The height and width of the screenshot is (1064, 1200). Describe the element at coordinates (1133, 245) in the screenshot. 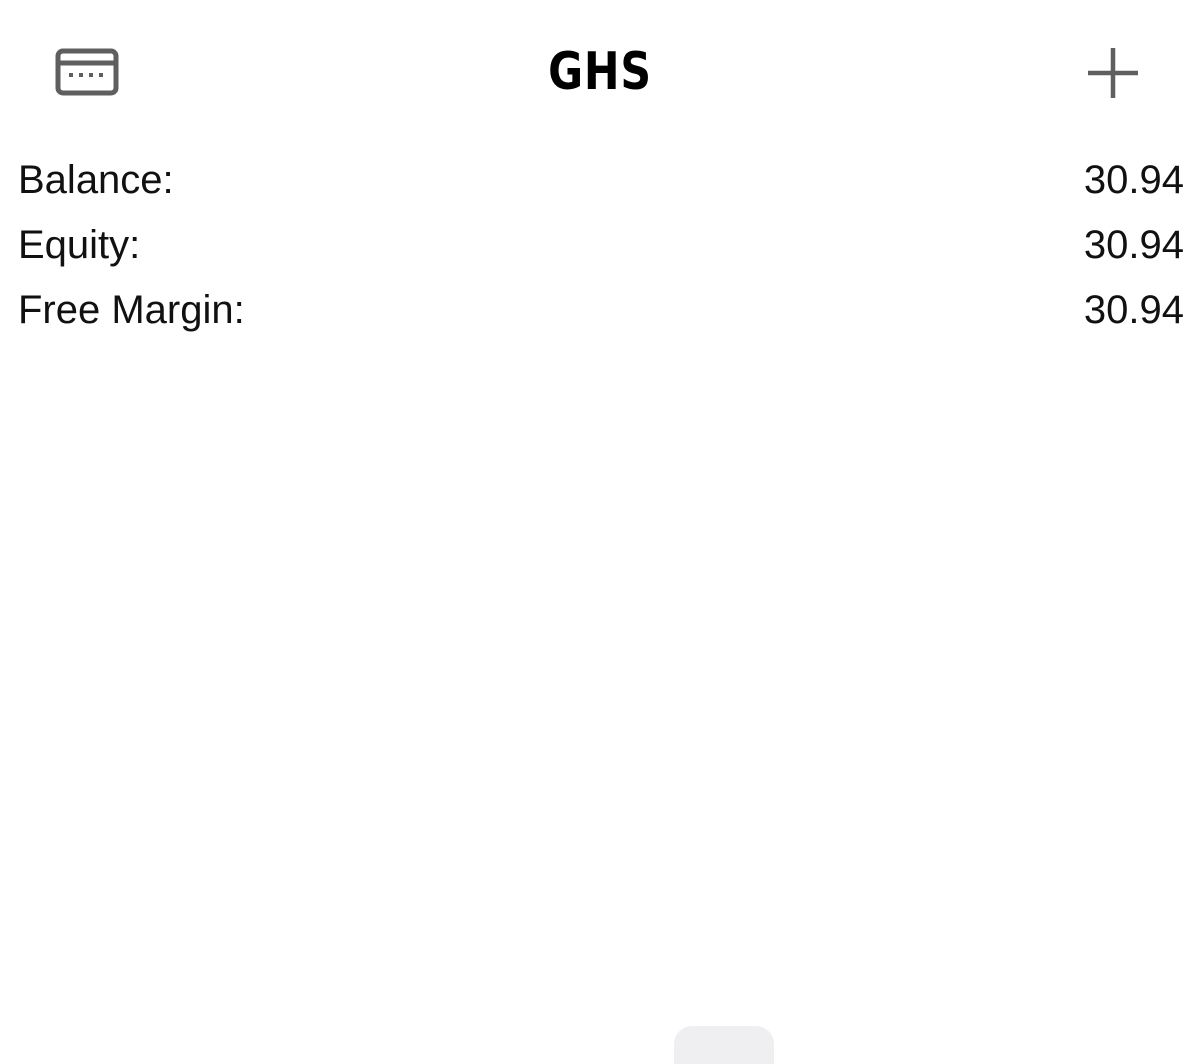

I see `equity-value: 30.94` at that location.